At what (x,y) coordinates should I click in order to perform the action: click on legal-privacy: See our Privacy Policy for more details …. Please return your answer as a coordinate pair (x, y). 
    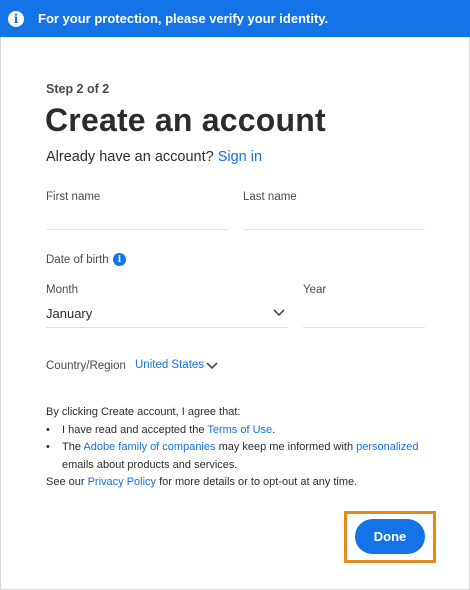
    Looking at the image, I should click on (202, 482).